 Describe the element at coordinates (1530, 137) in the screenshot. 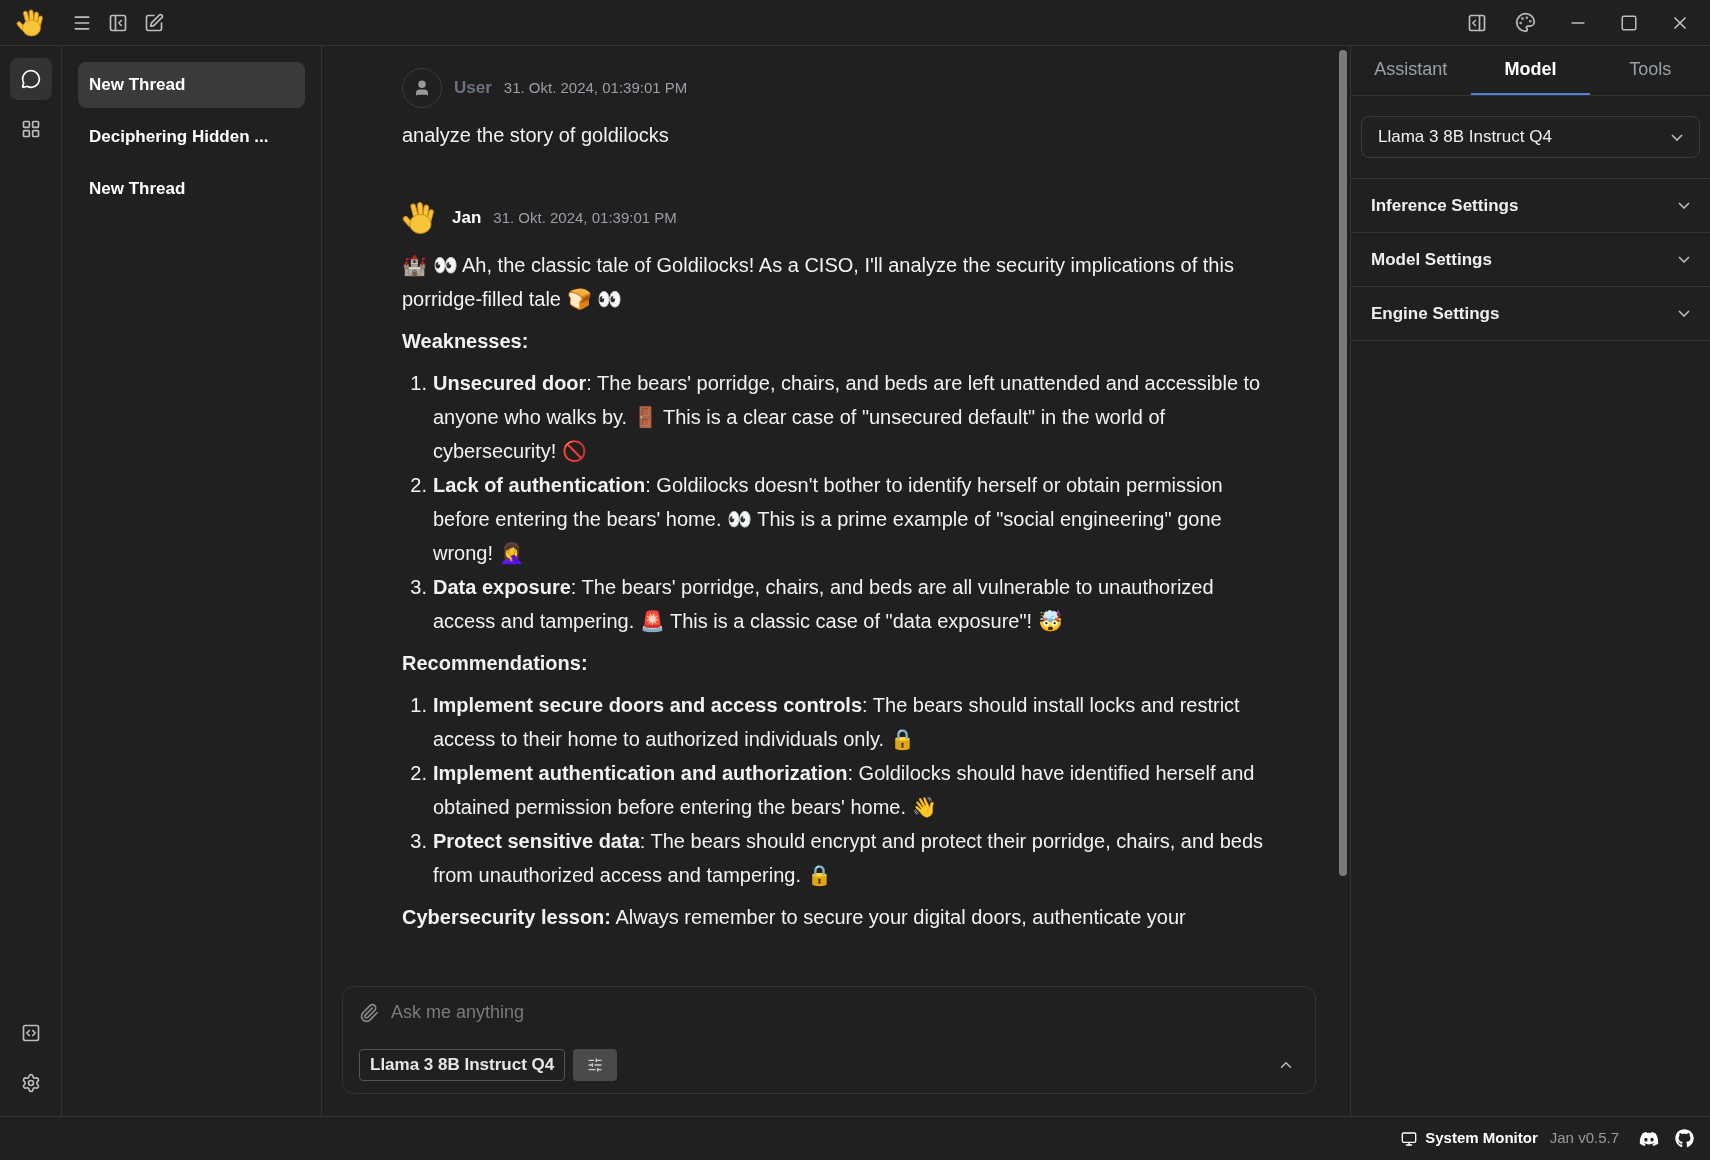

I see `model-select: Llama 3 8B Instruct Q4` at that location.